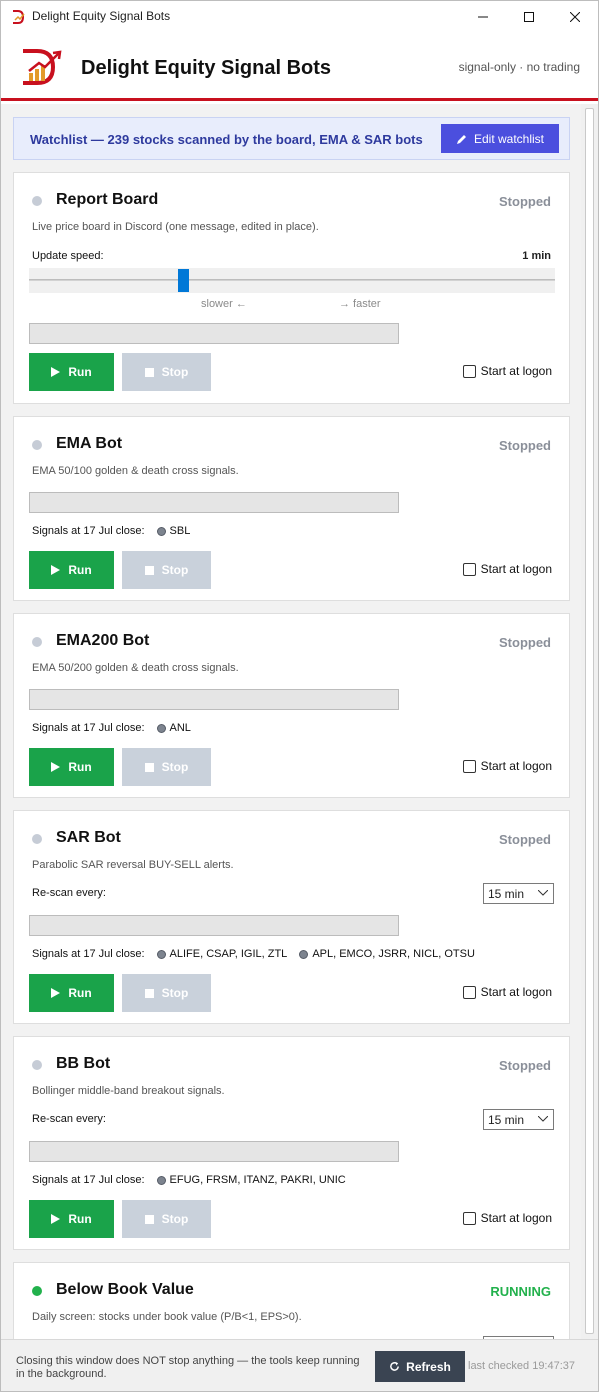 Image resolution: width=599 pixels, height=1392 pixels. What do you see at coordinates (519, 67) in the screenshot?
I see `header-tagline: signal-only · no trading` at bounding box center [519, 67].